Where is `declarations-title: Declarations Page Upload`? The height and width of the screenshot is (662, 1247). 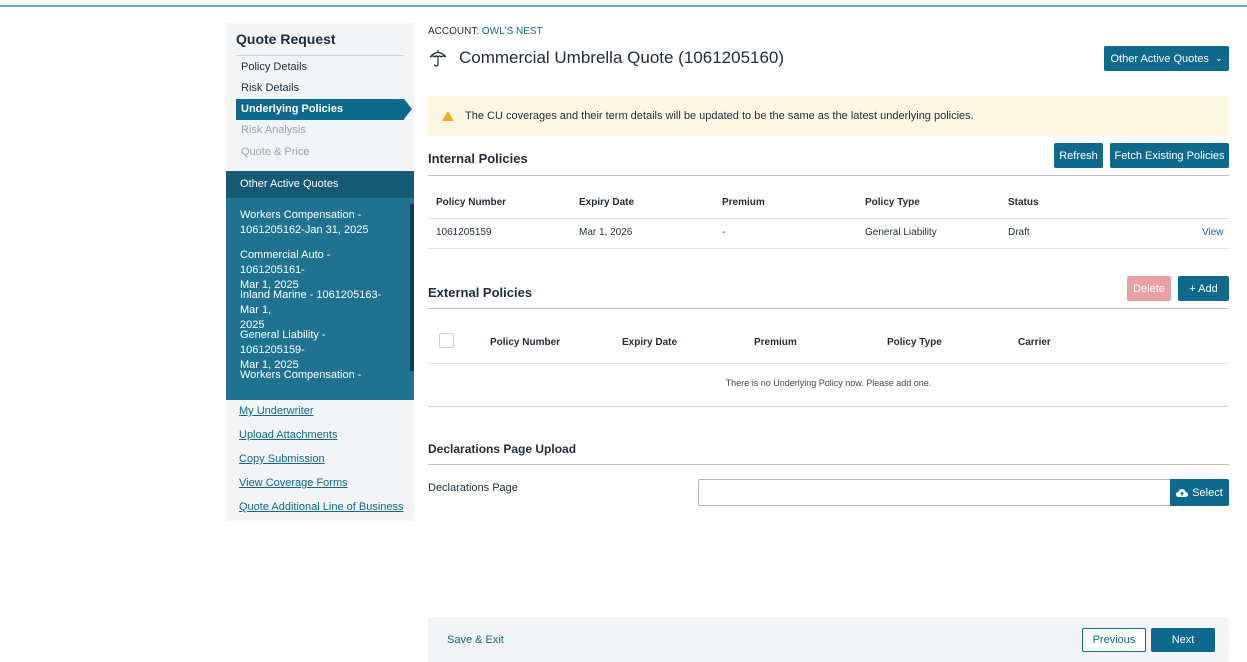
declarations-title: Declarations Page Upload is located at coordinates (502, 449).